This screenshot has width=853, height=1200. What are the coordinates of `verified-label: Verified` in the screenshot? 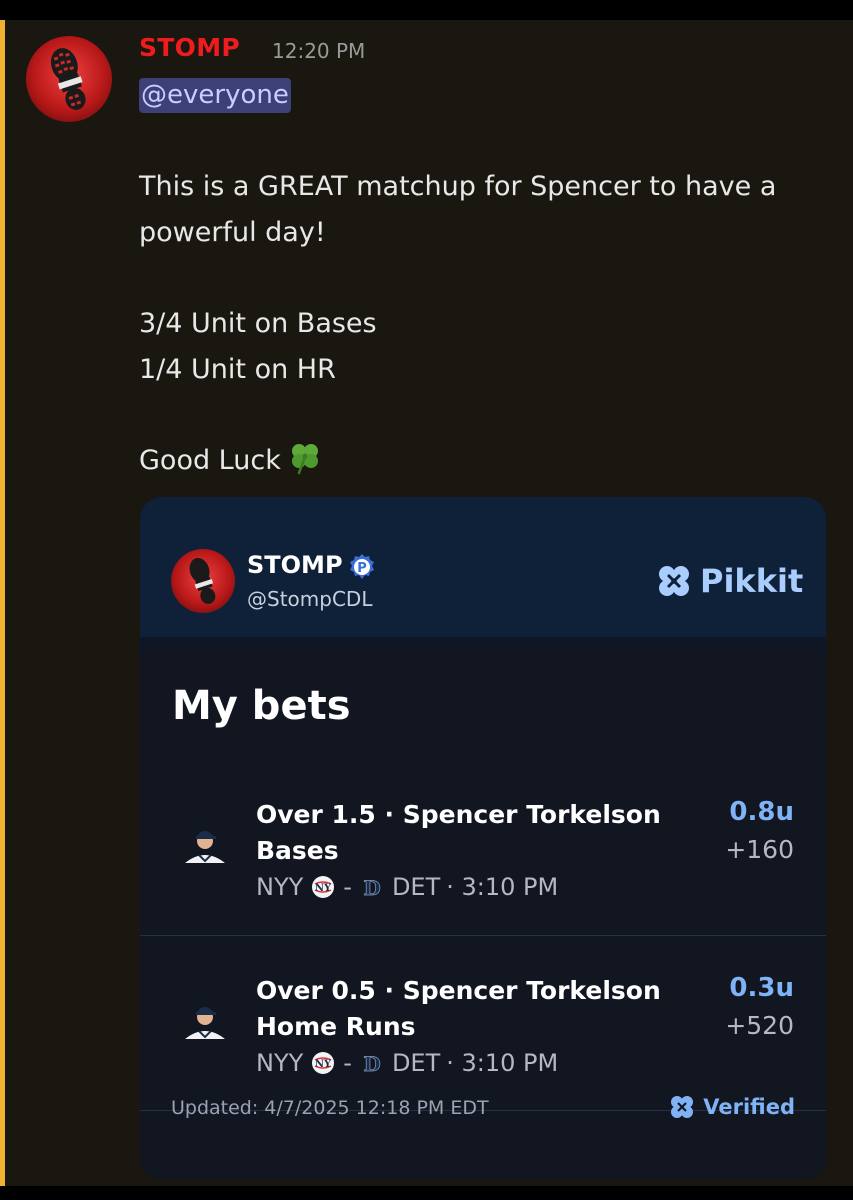 It's located at (749, 1107).